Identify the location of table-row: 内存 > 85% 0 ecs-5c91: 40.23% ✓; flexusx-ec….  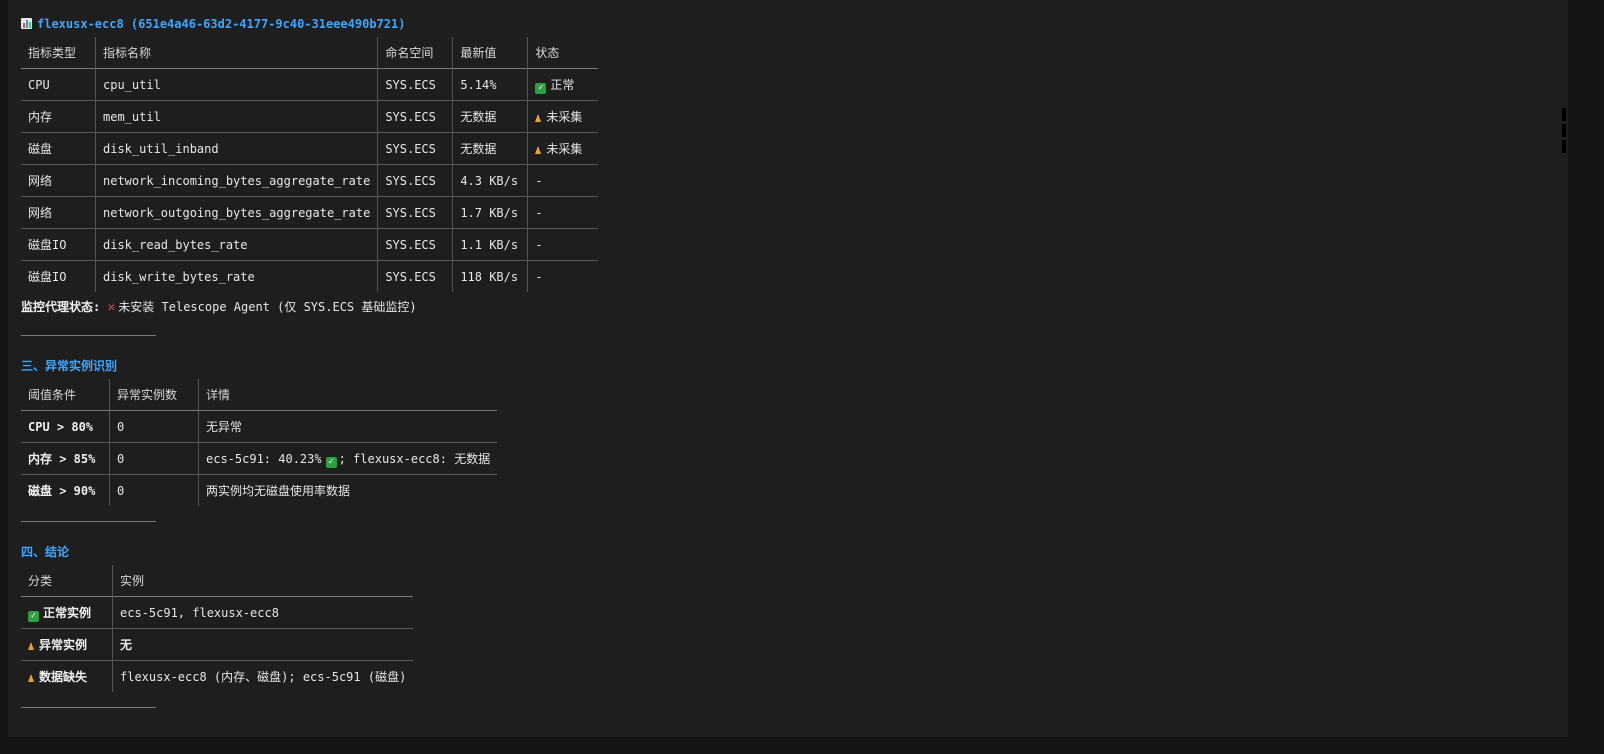
(259, 458).